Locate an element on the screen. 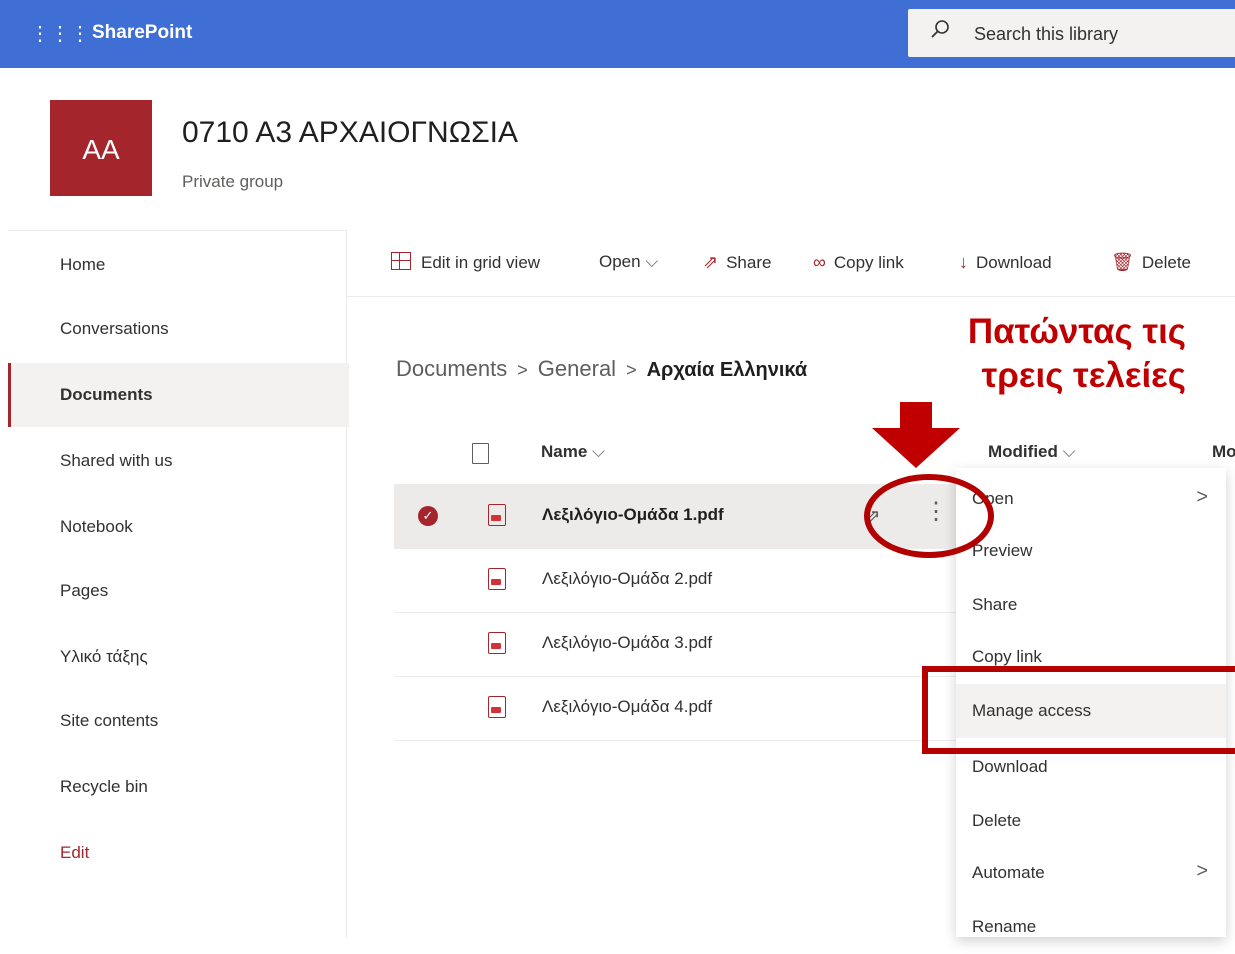 The height and width of the screenshot is (954, 1235). breadcrumb-general: General is located at coordinates (577, 368).